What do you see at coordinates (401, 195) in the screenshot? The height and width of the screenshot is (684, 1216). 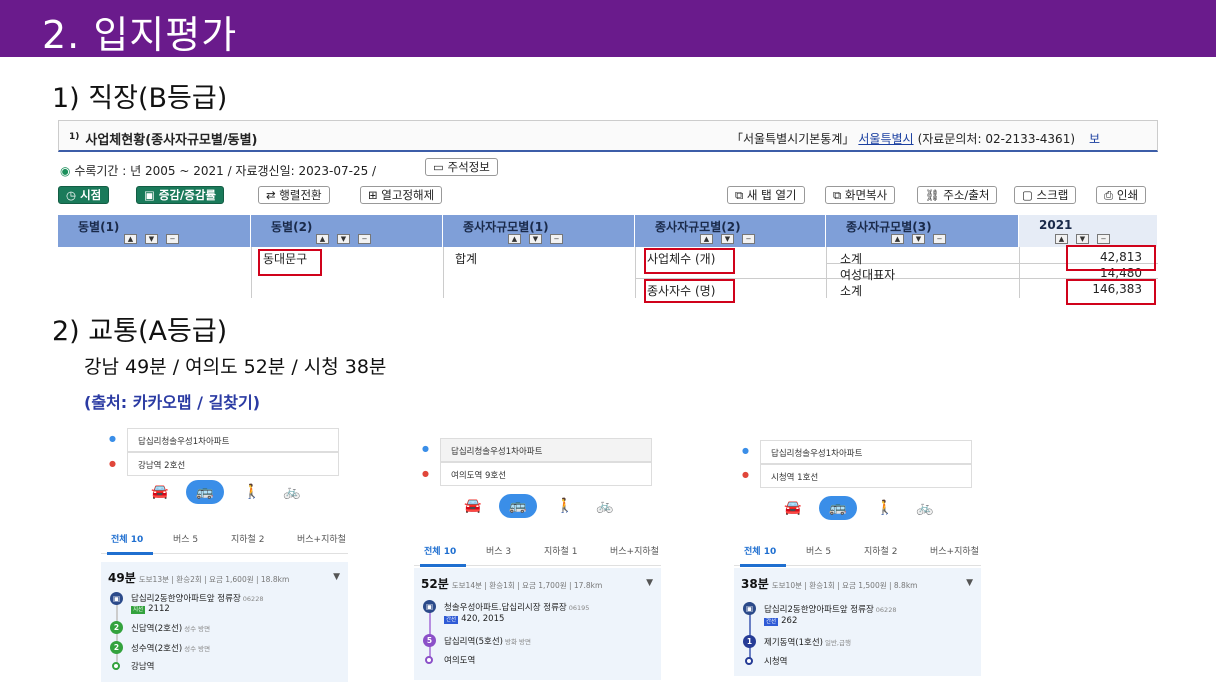 I see `unfix-column-button: ⊞ 열고정해제` at bounding box center [401, 195].